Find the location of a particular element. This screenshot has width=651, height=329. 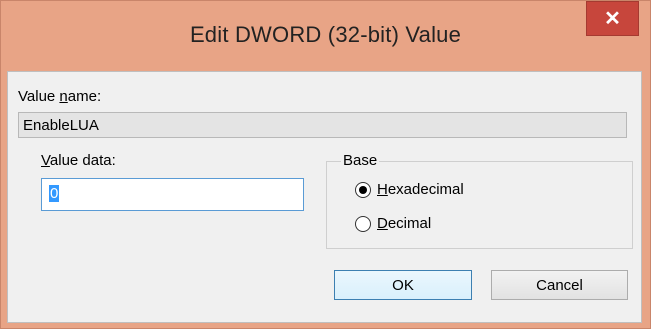

ok-button: OK is located at coordinates (403, 285).